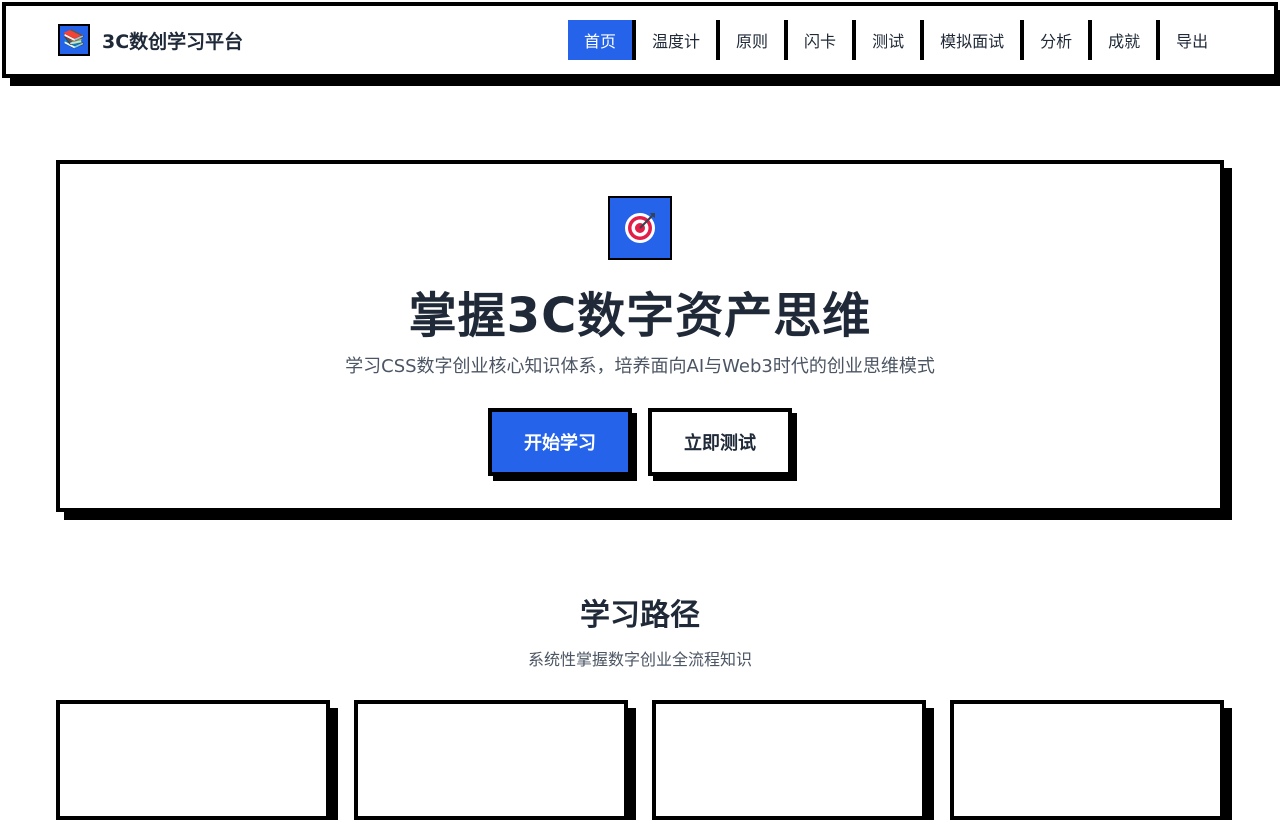 This screenshot has height=820, width=1280. What do you see at coordinates (890, 40) in the screenshot?
I see `nav-item-quiz: 测试` at bounding box center [890, 40].